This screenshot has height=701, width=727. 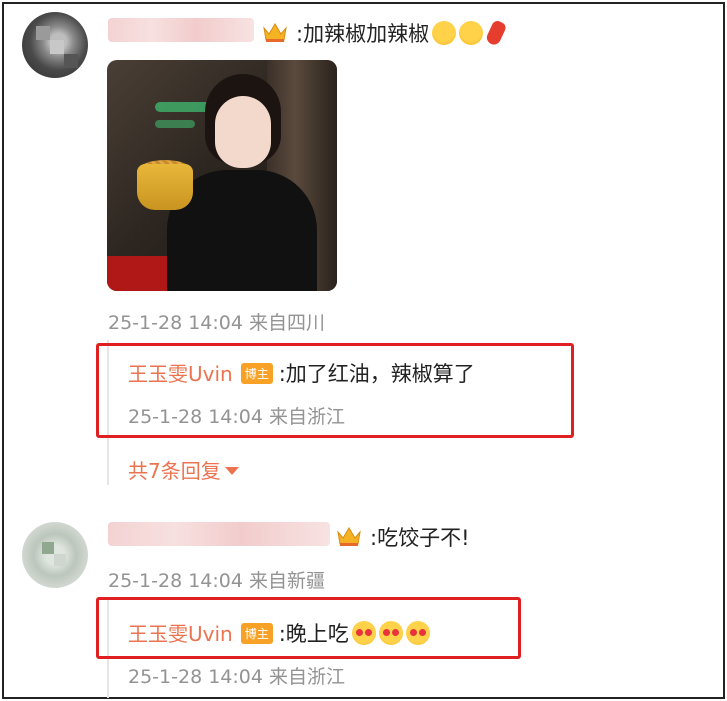 I want to click on more-replies-link: 共7条回复, so click(x=183, y=469).